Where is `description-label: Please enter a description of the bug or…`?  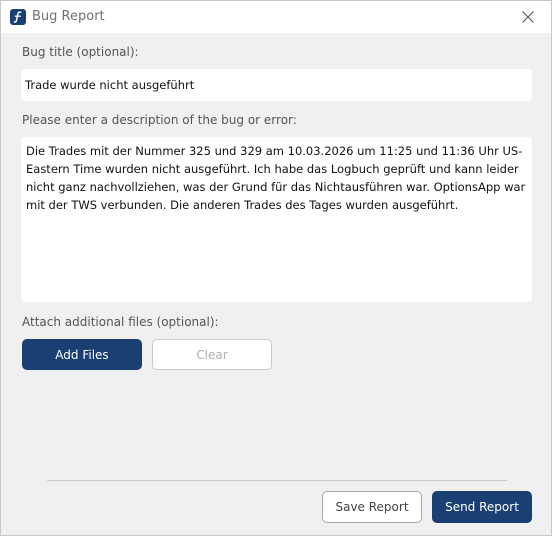 description-label: Please enter a description of the bug or… is located at coordinates (159, 120).